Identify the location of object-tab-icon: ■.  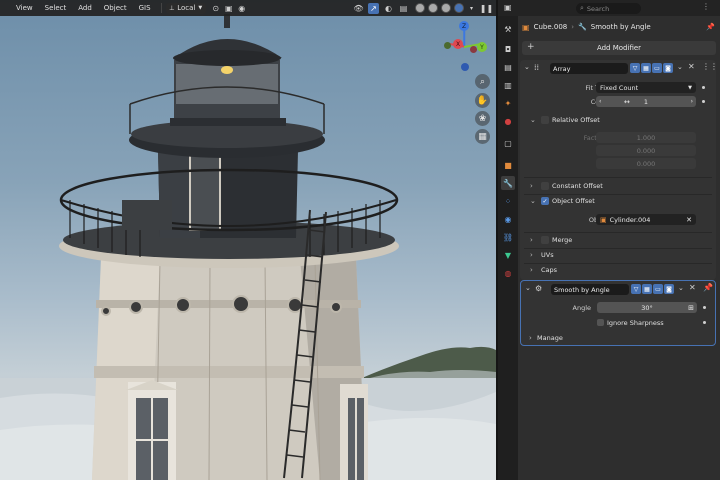
(508, 165).